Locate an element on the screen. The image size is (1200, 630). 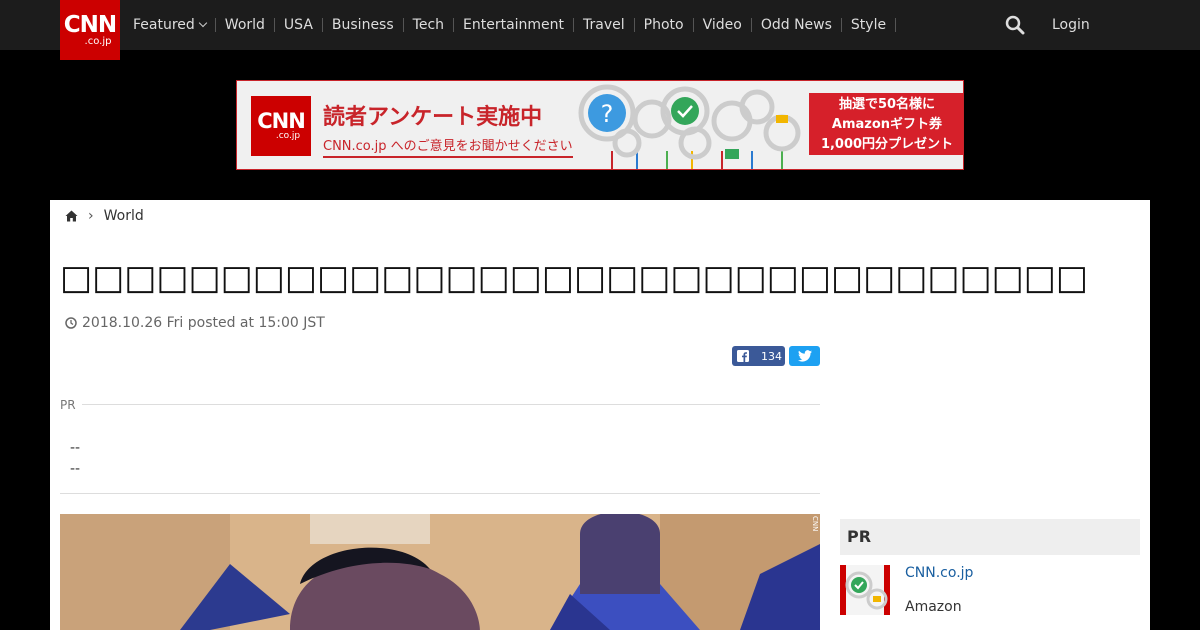
facebook-icon is located at coordinates (743, 356).